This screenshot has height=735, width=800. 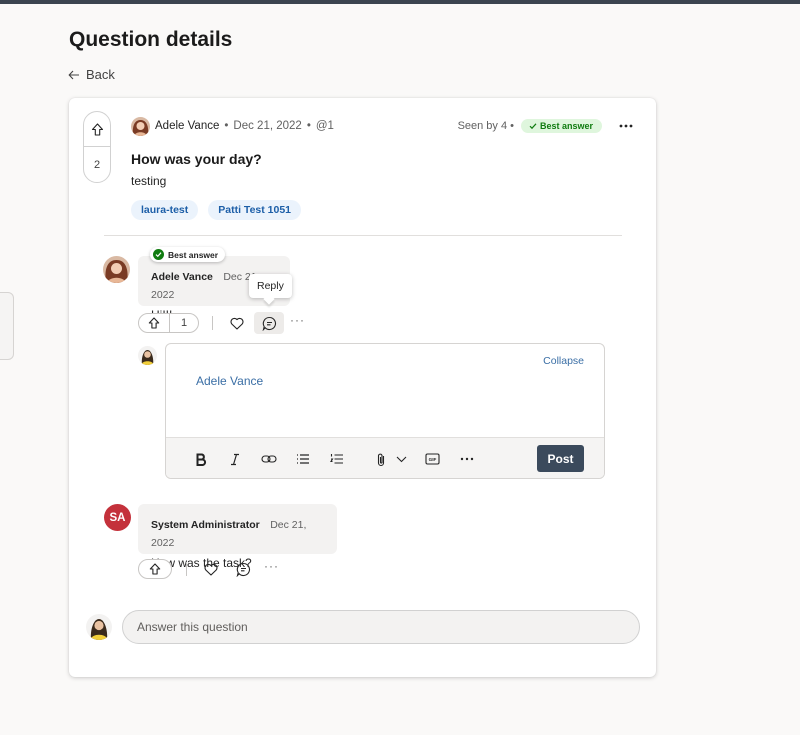 I want to click on attach-dropdown-button, so click(x=401, y=459).